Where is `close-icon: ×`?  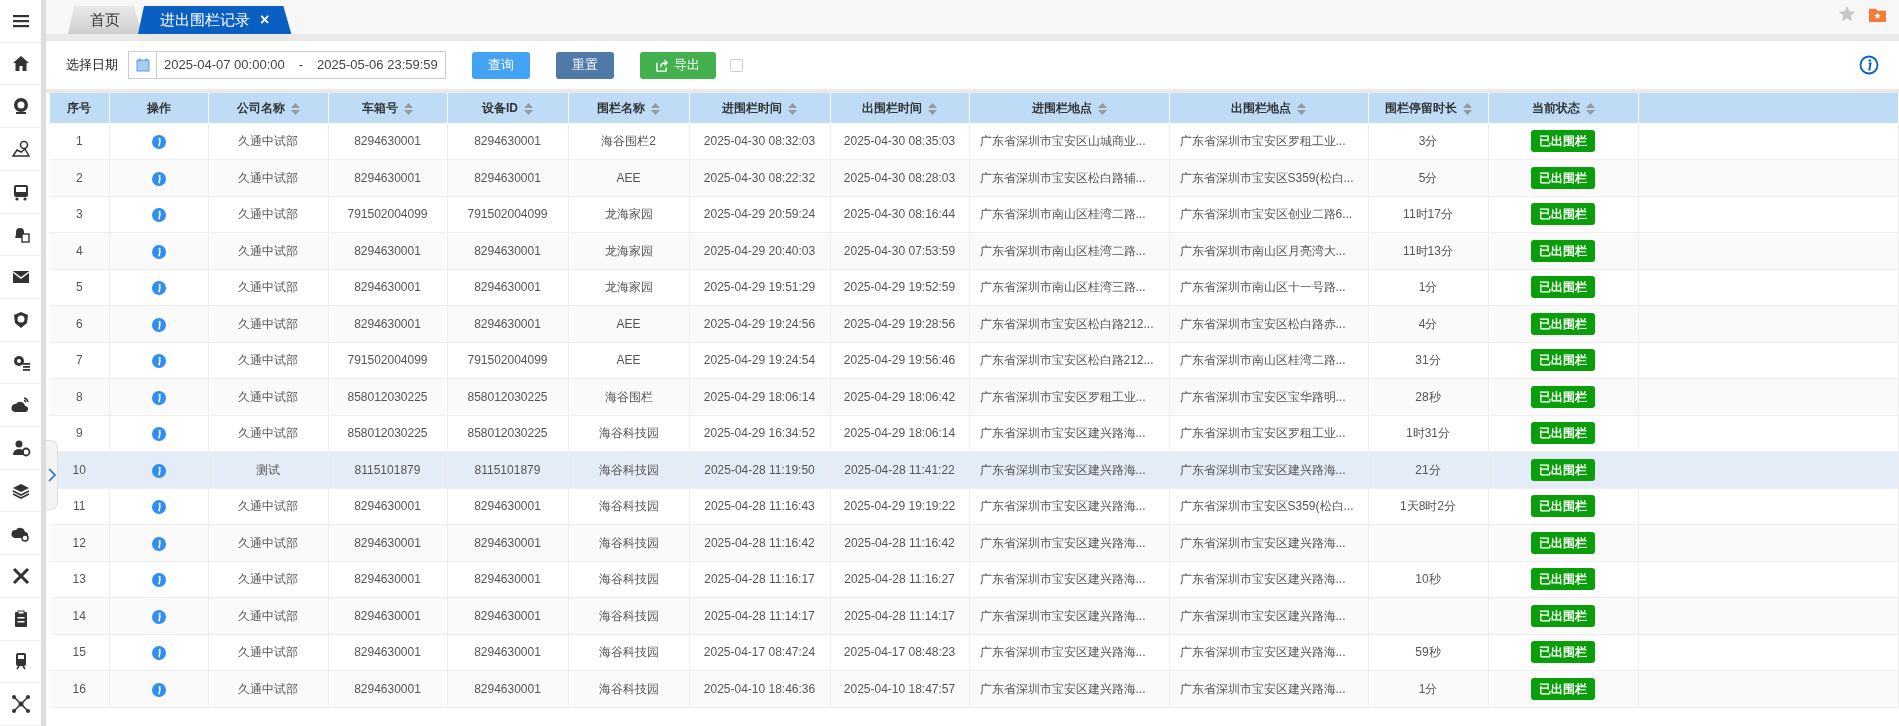 close-icon: × is located at coordinates (265, 20).